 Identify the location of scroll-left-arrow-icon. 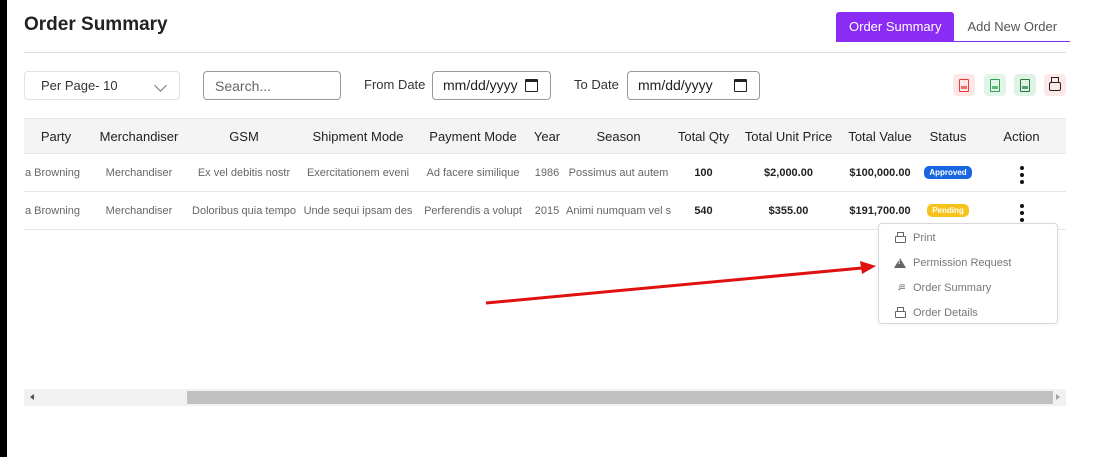
(32, 397).